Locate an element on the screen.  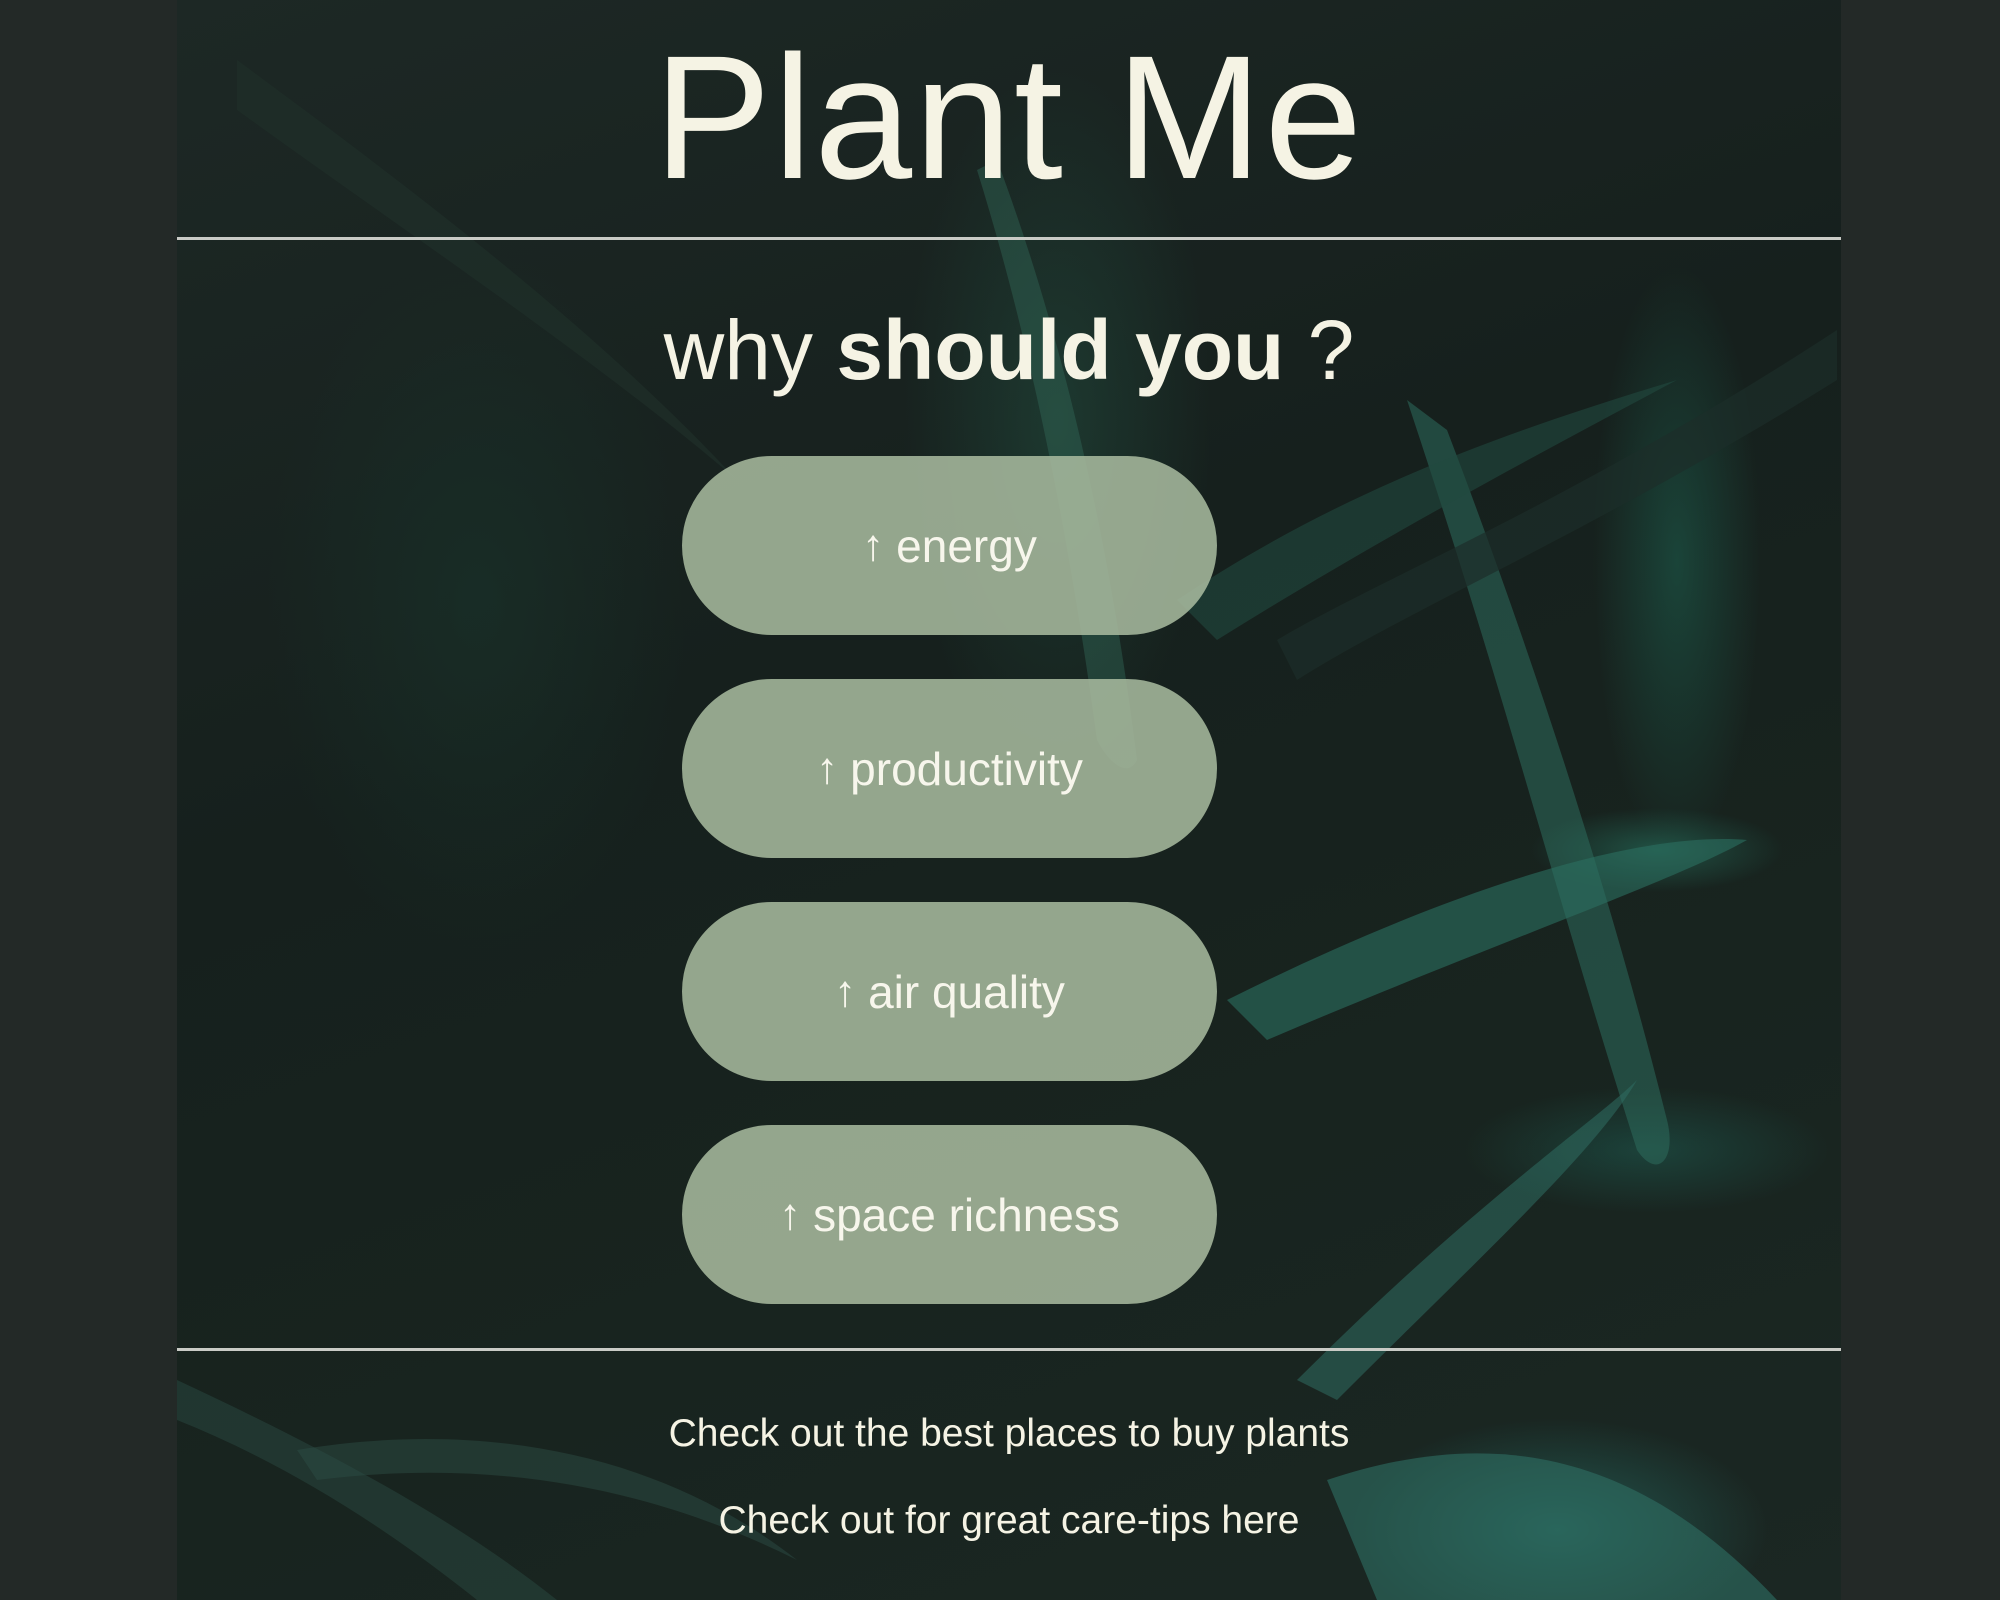
benefit-label: space richness is located at coordinates (966, 1214).